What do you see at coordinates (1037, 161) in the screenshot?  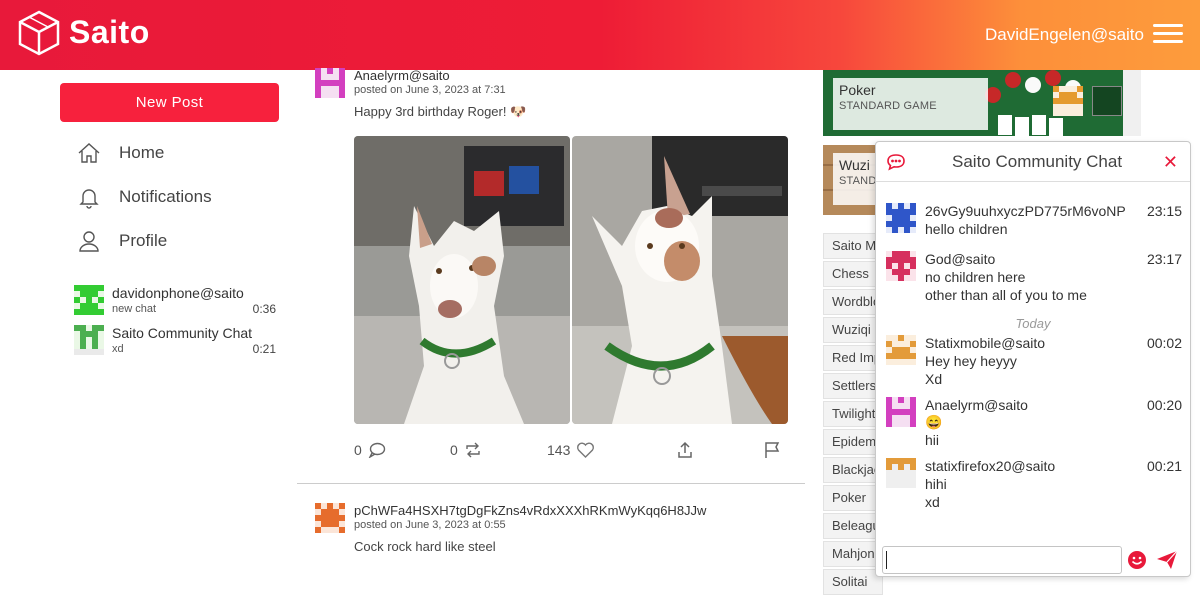 I see `chat-title: Saito Community Chat` at bounding box center [1037, 161].